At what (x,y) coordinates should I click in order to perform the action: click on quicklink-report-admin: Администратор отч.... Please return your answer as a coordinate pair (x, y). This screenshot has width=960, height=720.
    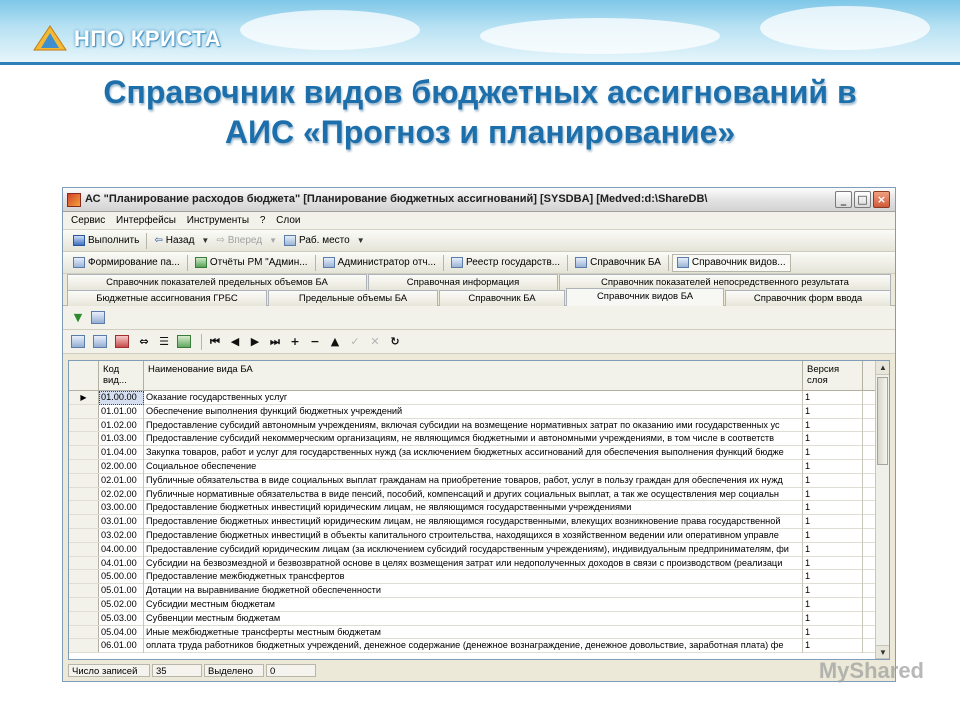
    Looking at the image, I should click on (379, 263).